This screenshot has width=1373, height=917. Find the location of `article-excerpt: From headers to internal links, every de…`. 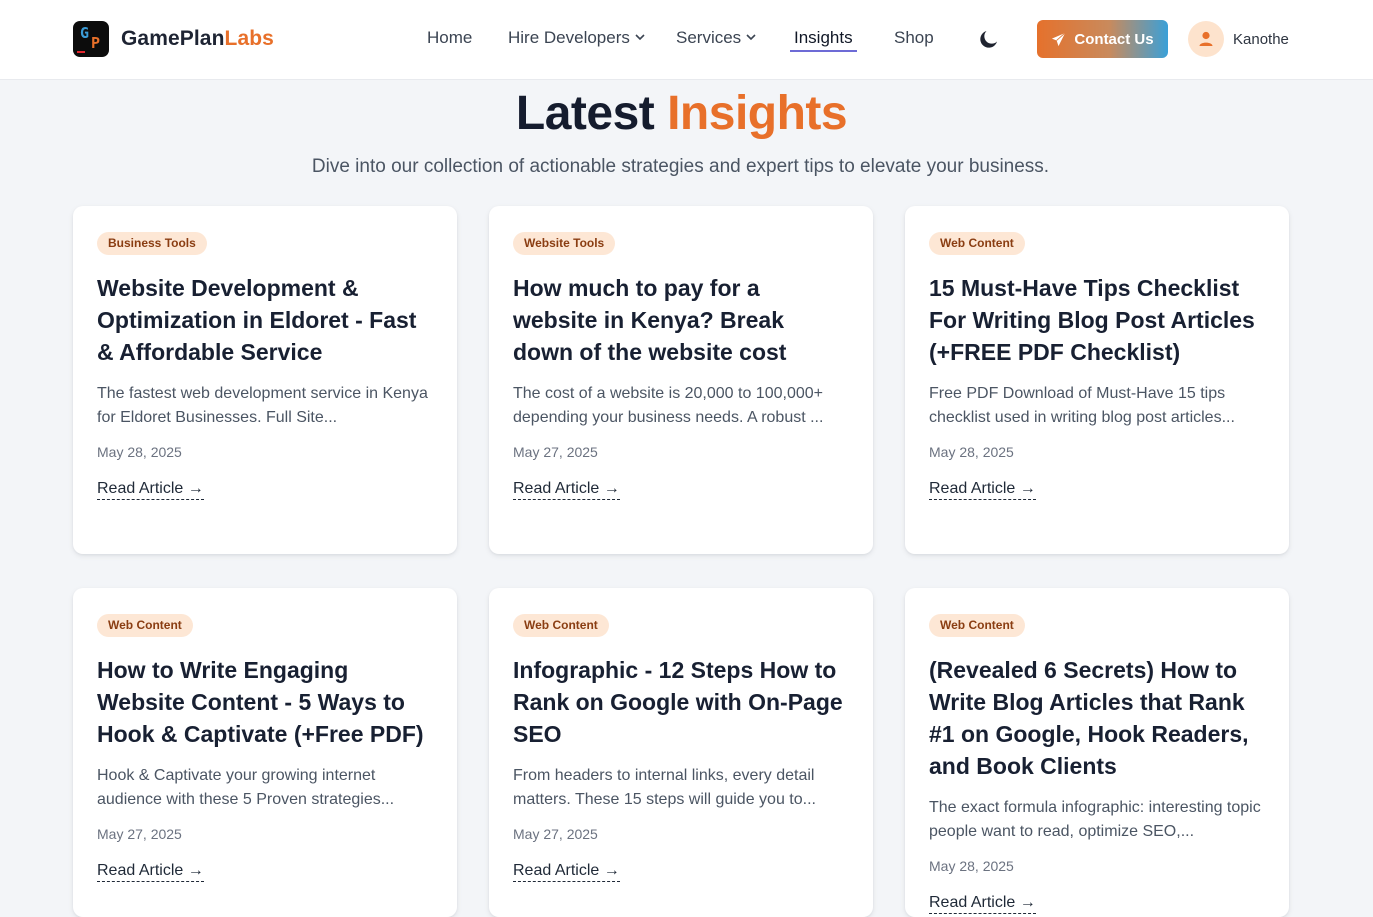

article-excerpt: From headers to internal links, every de… is located at coordinates (664, 787).